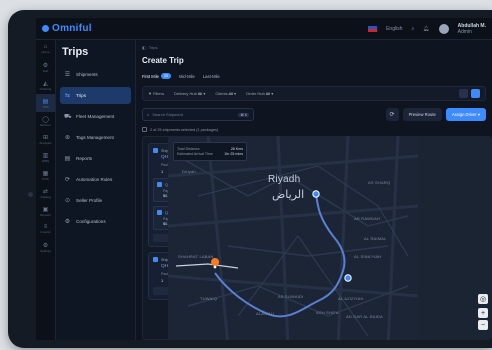 The image size is (492, 350). What do you see at coordinates (45, 49) in the screenshot?
I see `rail-item-home: ⌂ Home` at bounding box center [45, 49].